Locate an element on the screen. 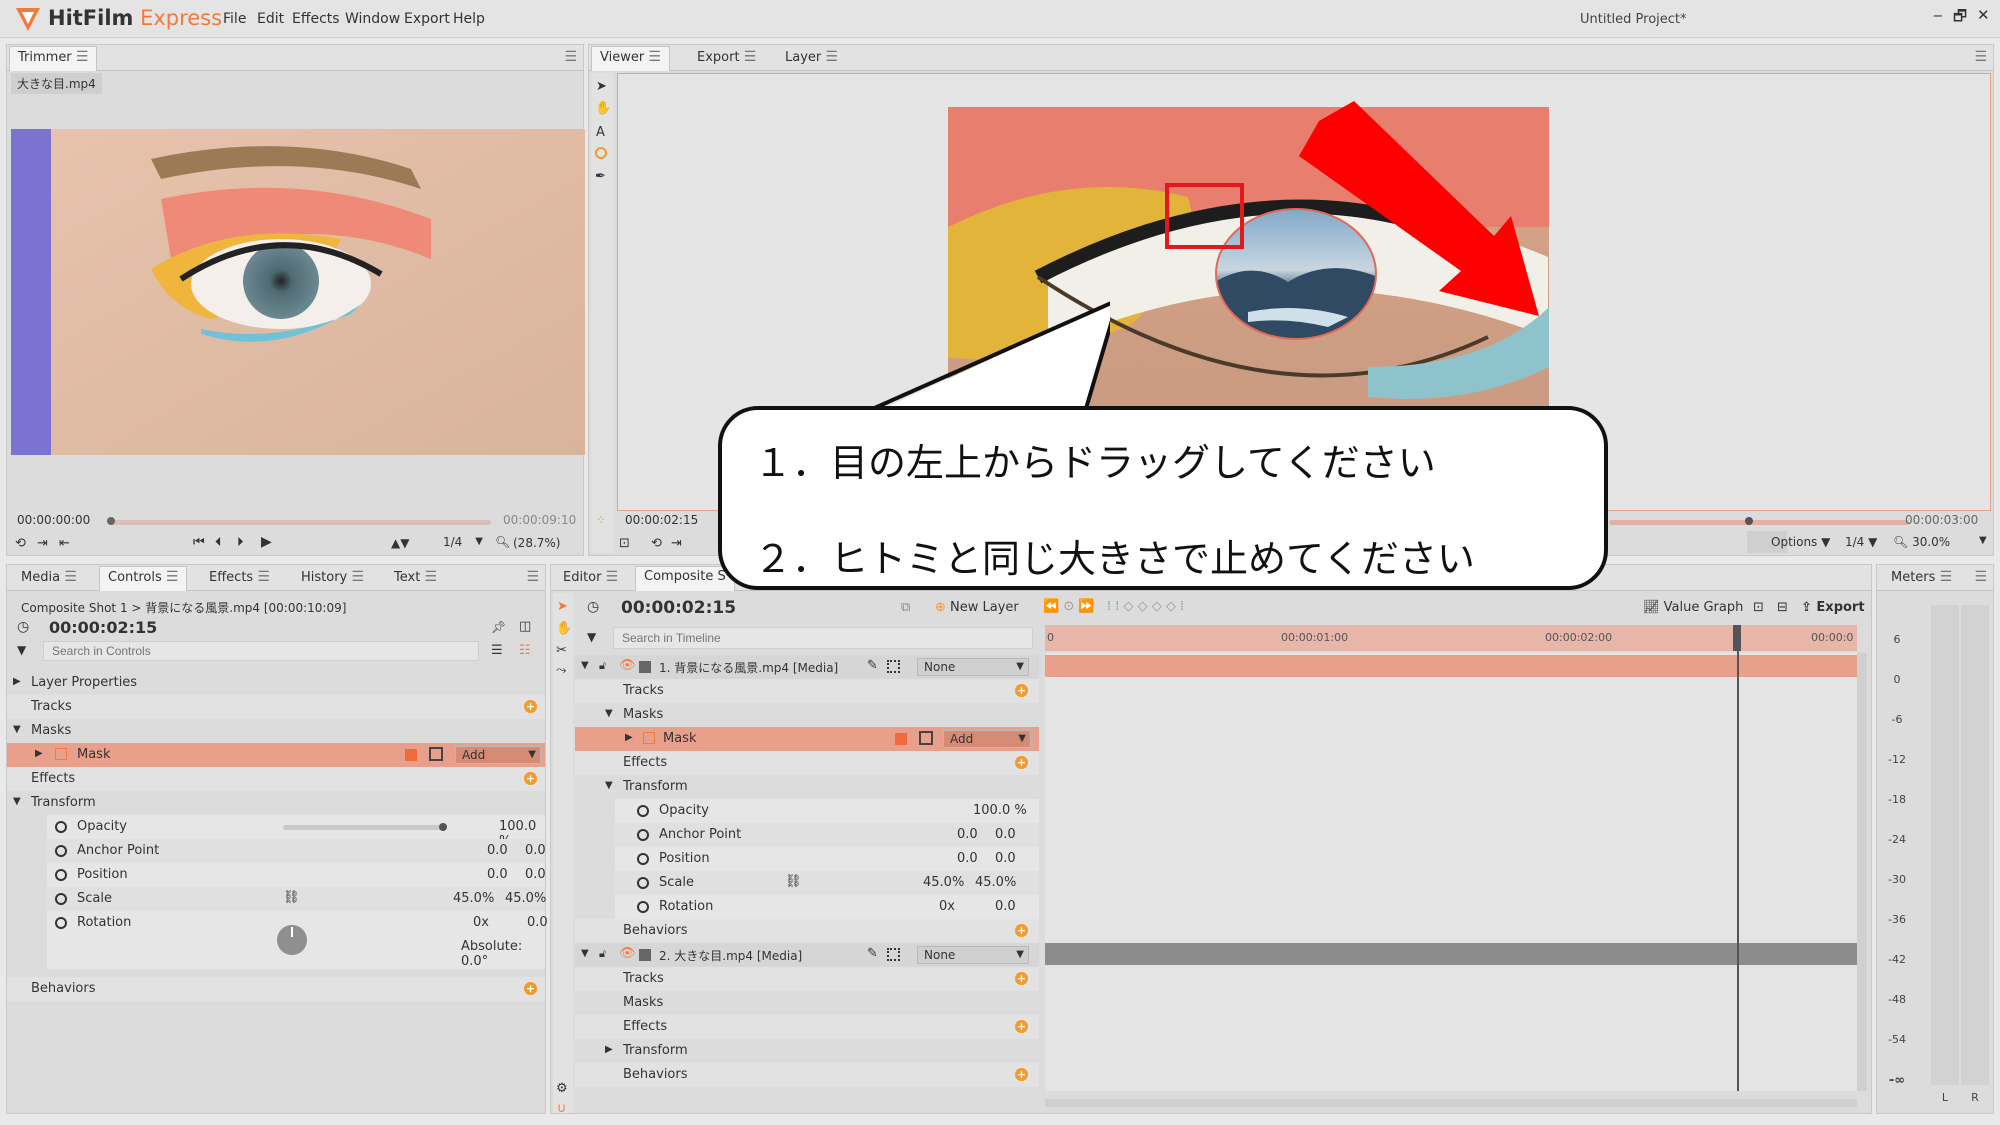  tab-meters: Meters ☰ is located at coordinates (1921, 577).